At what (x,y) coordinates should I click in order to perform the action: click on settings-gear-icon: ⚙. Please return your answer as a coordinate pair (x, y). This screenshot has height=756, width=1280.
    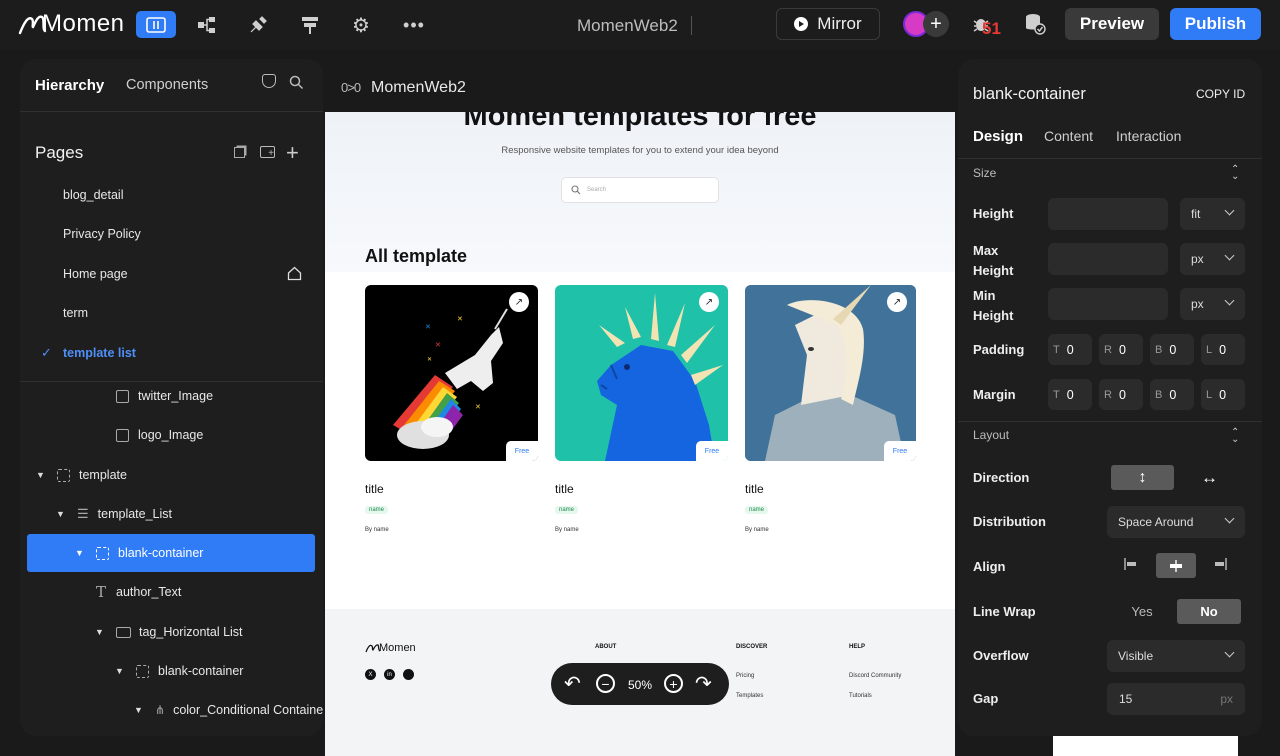
    Looking at the image, I should click on (361, 25).